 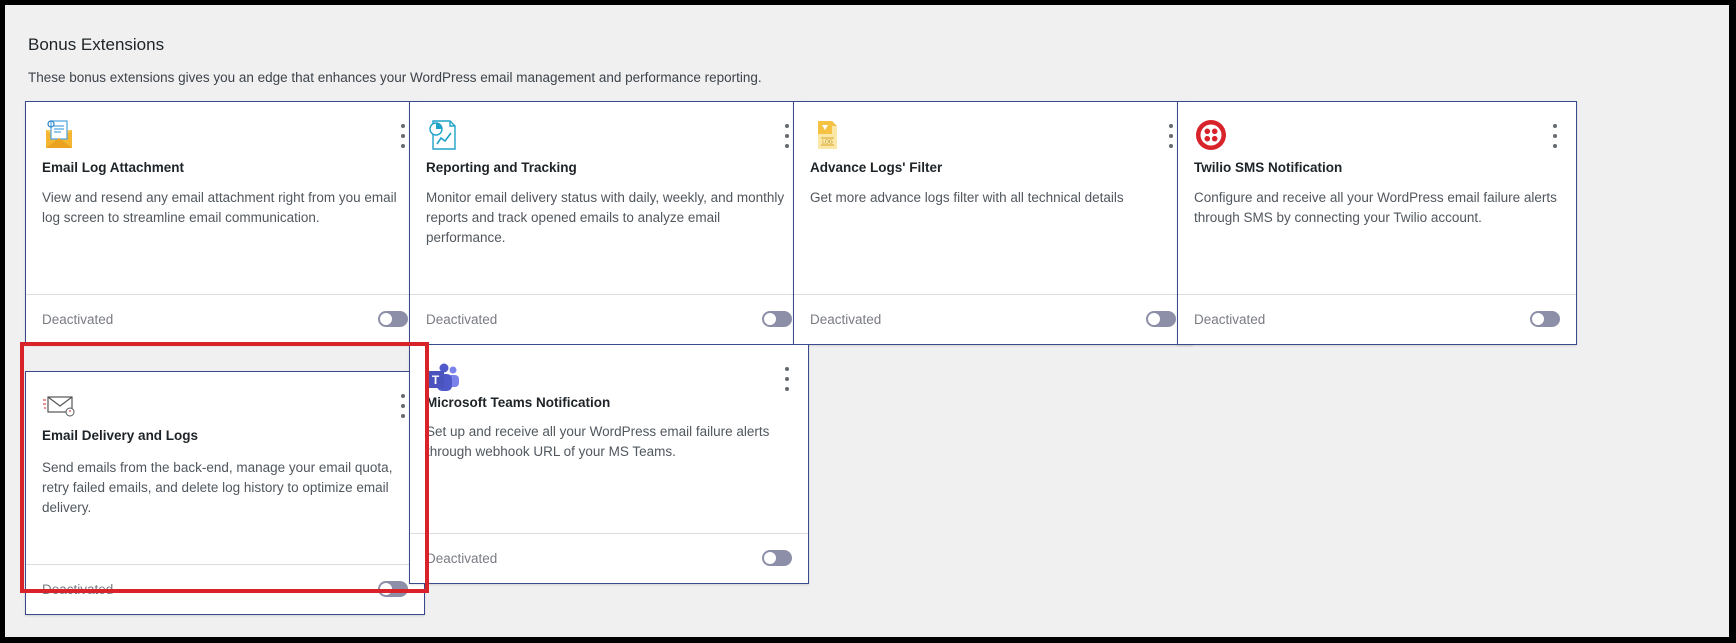 I want to click on log-file-icon: LOG, so click(x=827, y=135).